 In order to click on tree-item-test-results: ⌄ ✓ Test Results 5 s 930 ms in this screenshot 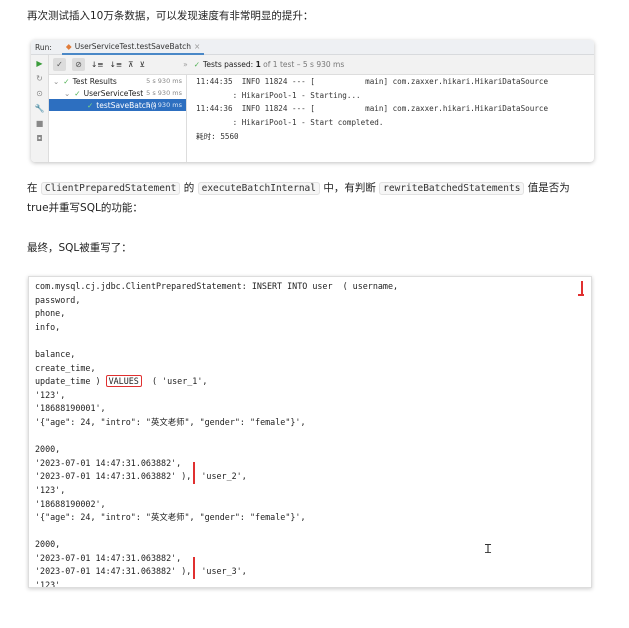, I will do `click(117, 81)`.